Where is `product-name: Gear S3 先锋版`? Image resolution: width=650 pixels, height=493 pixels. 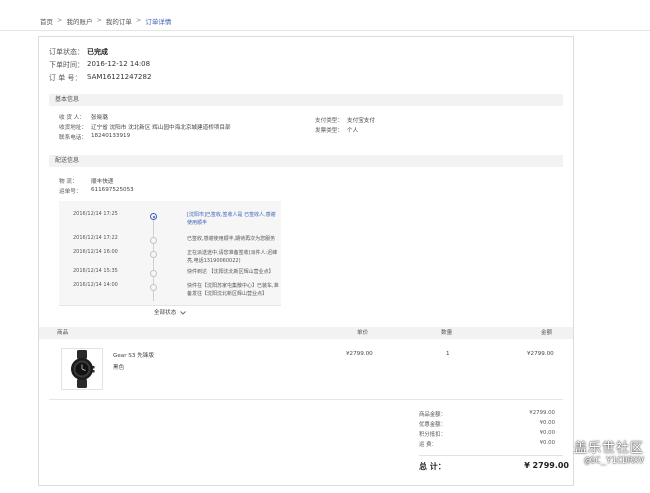 product-name: Gear S3 先锋版 is located at coordinates (133, 355).